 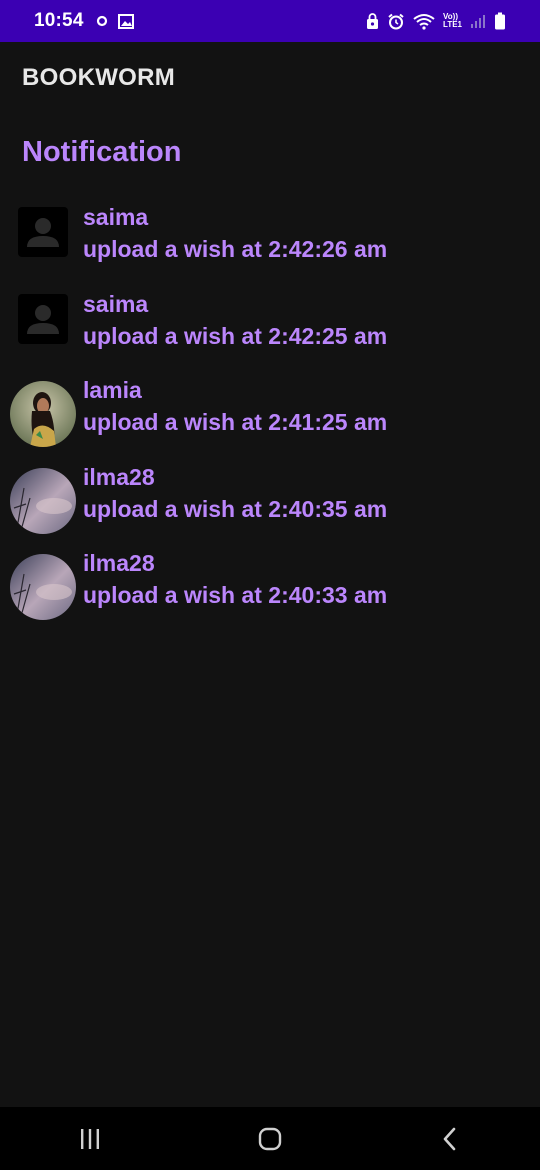 I want to click on wifi-icon, so click(x=424, y=21).